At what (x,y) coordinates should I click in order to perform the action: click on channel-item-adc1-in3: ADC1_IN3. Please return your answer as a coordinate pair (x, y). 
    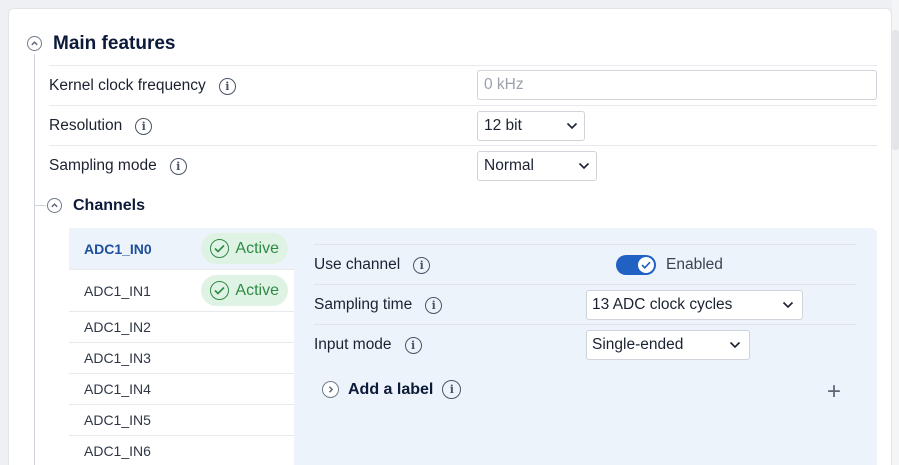
    Looking at the image, I should click on (181, 358).